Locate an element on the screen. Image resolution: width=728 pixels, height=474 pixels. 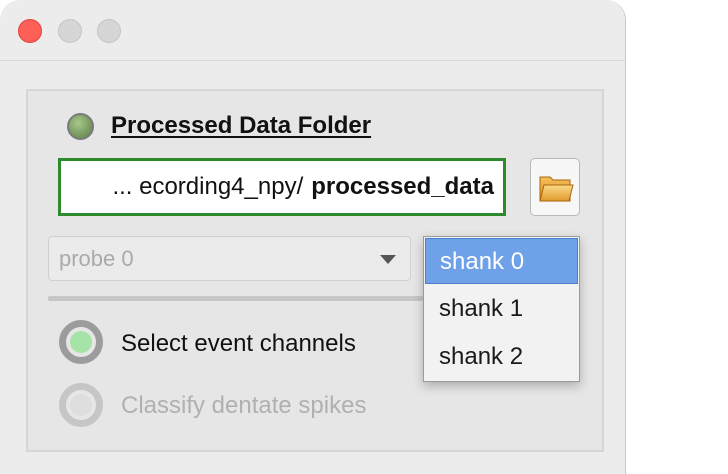
path-prefix: ... ecording4_npy/ is located at coordinates (208, 186).